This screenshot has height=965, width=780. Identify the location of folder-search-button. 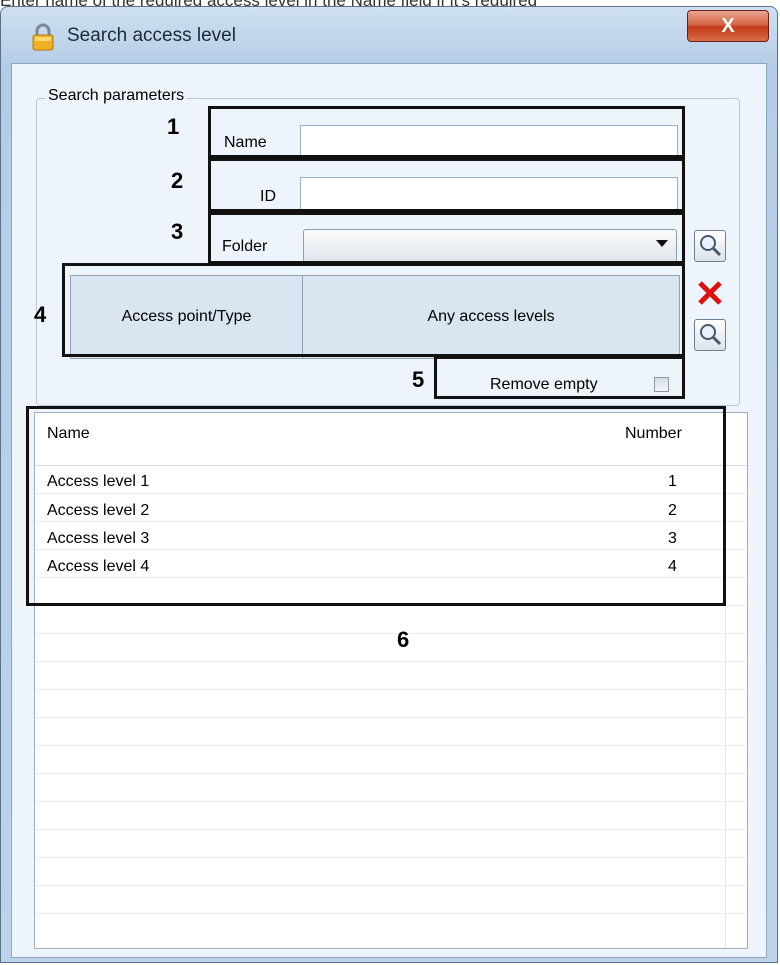
(710, 246).